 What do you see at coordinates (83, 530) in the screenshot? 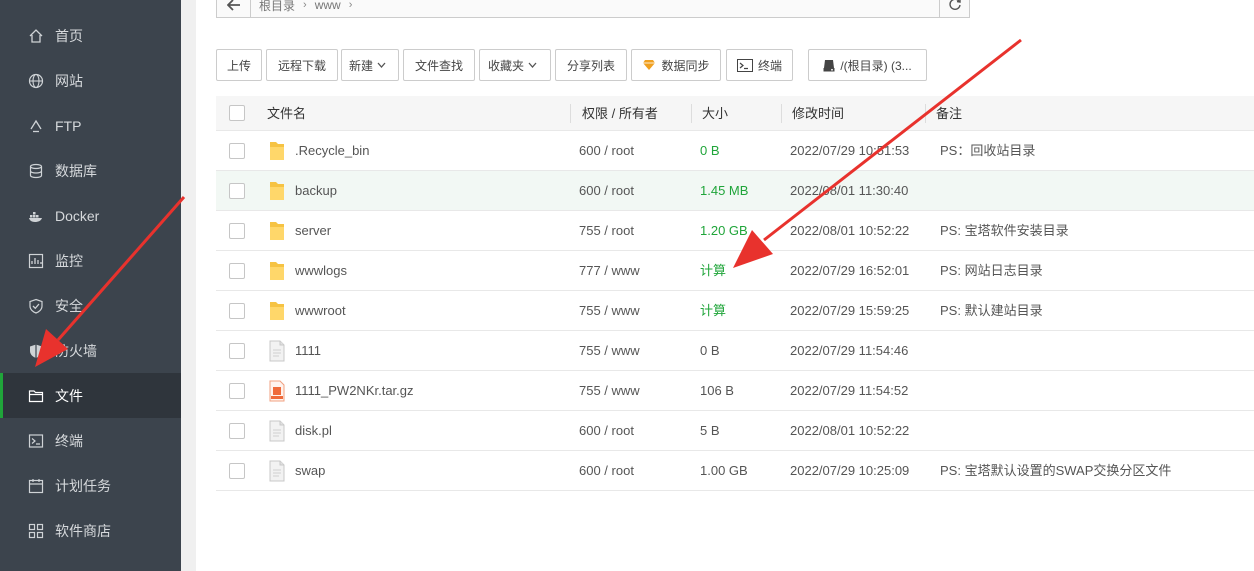
I see `sidebar-item-label: 软件商店` at bounding box center [83, 530].